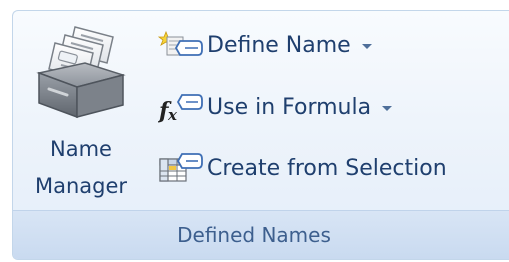 The width and height of the screenshot is (509, 262). What do you see at coordinates (81, 168) in the screenshot?
I see `name-manager-label: Name Manager` at bounding box center [81, 168].